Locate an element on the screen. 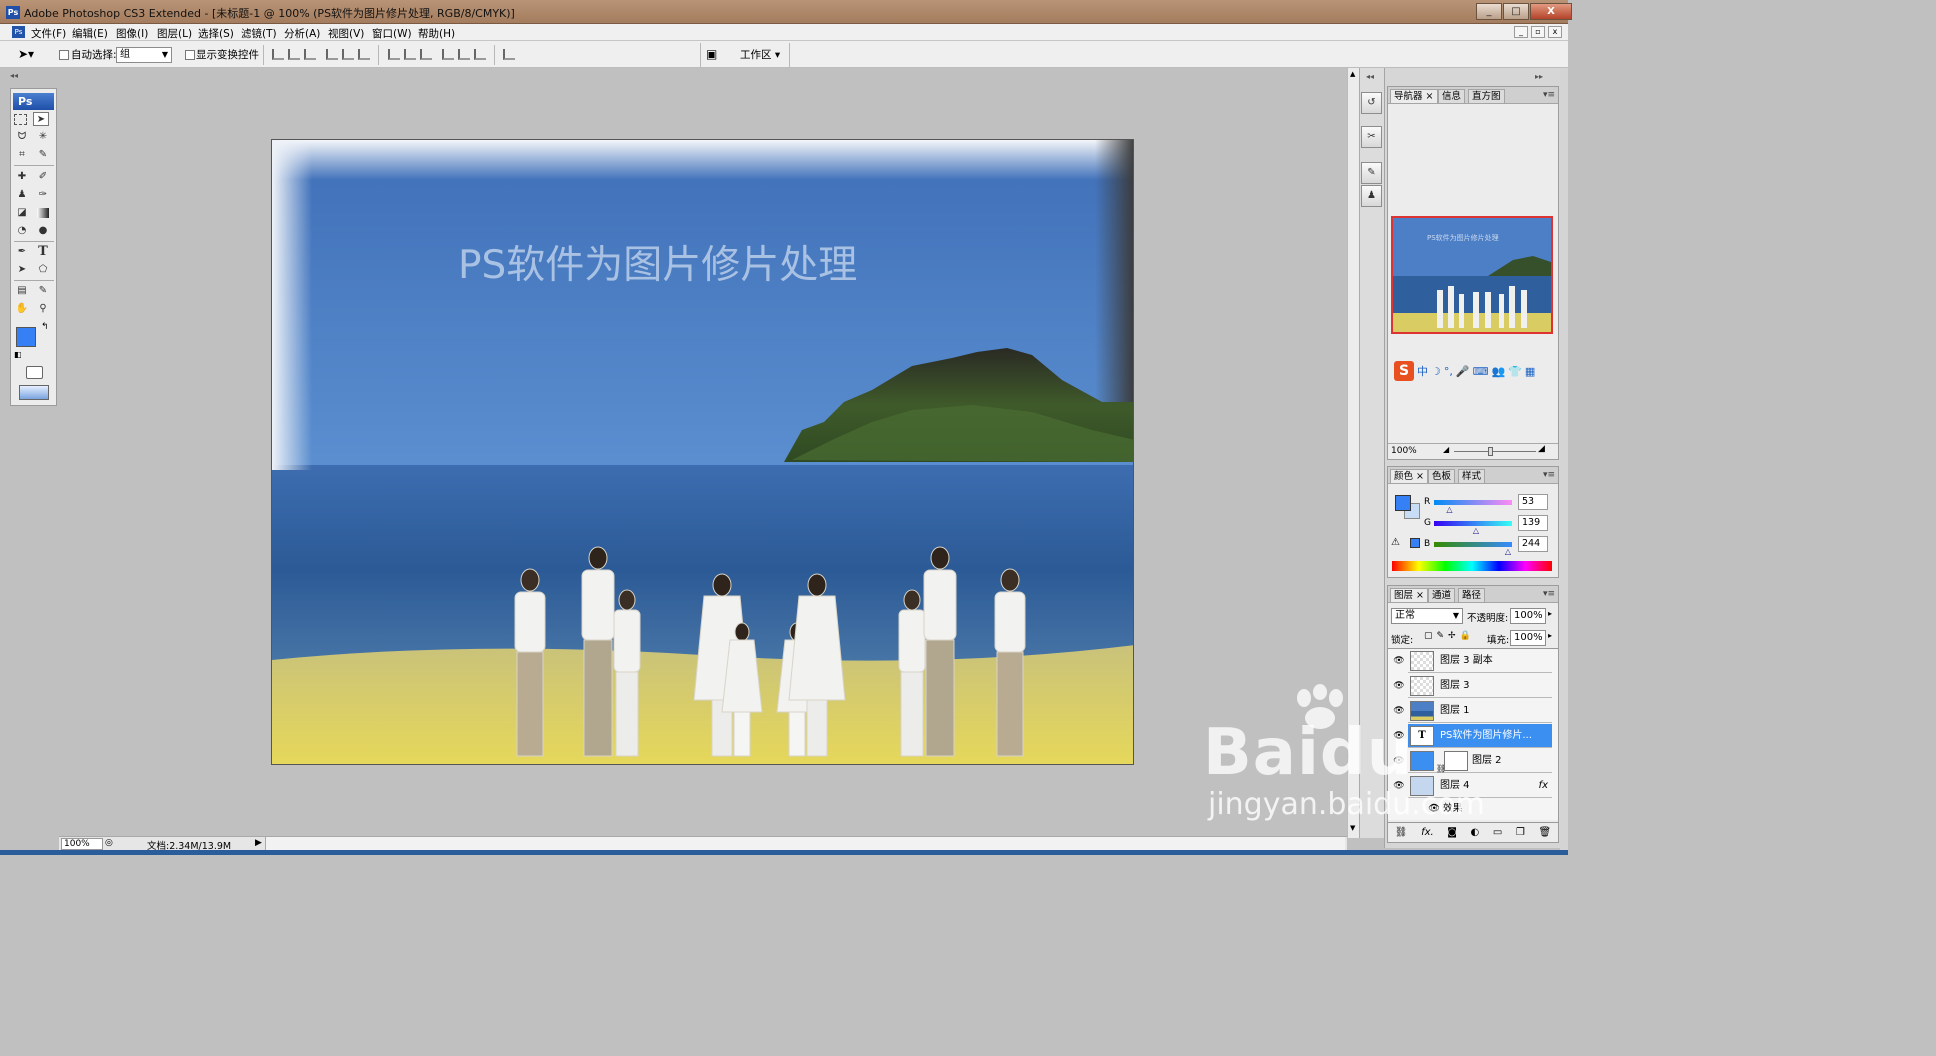  history-panel-icon: ↺ is located at coordinates (1371, 103).